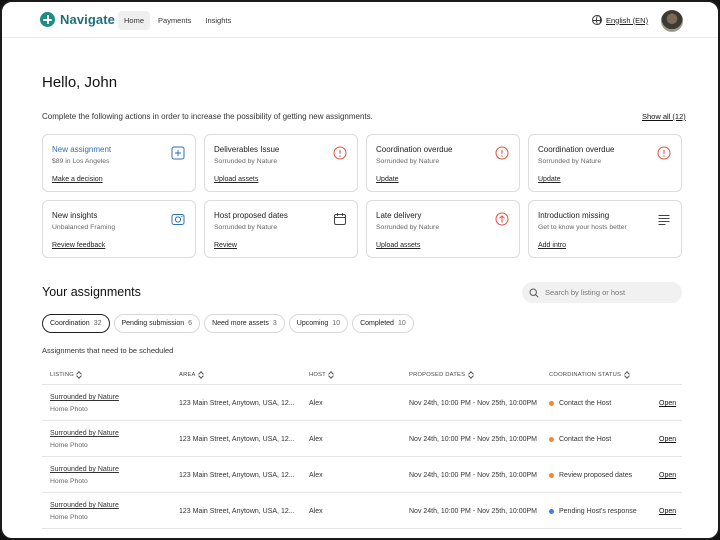  Describe the element at coordinates (62, 374) in the screenshot. I see `col-label: LISTING` at that location.